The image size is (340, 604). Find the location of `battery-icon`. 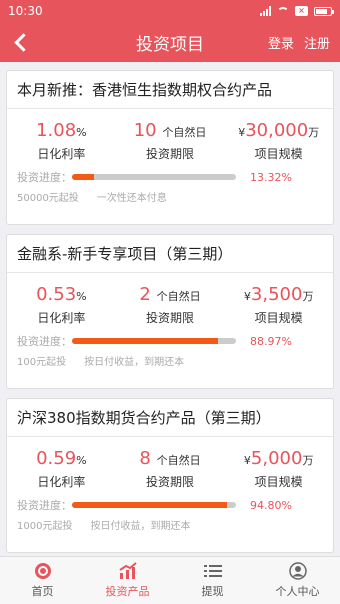

battery-icon is located at coordinates (324, 11).